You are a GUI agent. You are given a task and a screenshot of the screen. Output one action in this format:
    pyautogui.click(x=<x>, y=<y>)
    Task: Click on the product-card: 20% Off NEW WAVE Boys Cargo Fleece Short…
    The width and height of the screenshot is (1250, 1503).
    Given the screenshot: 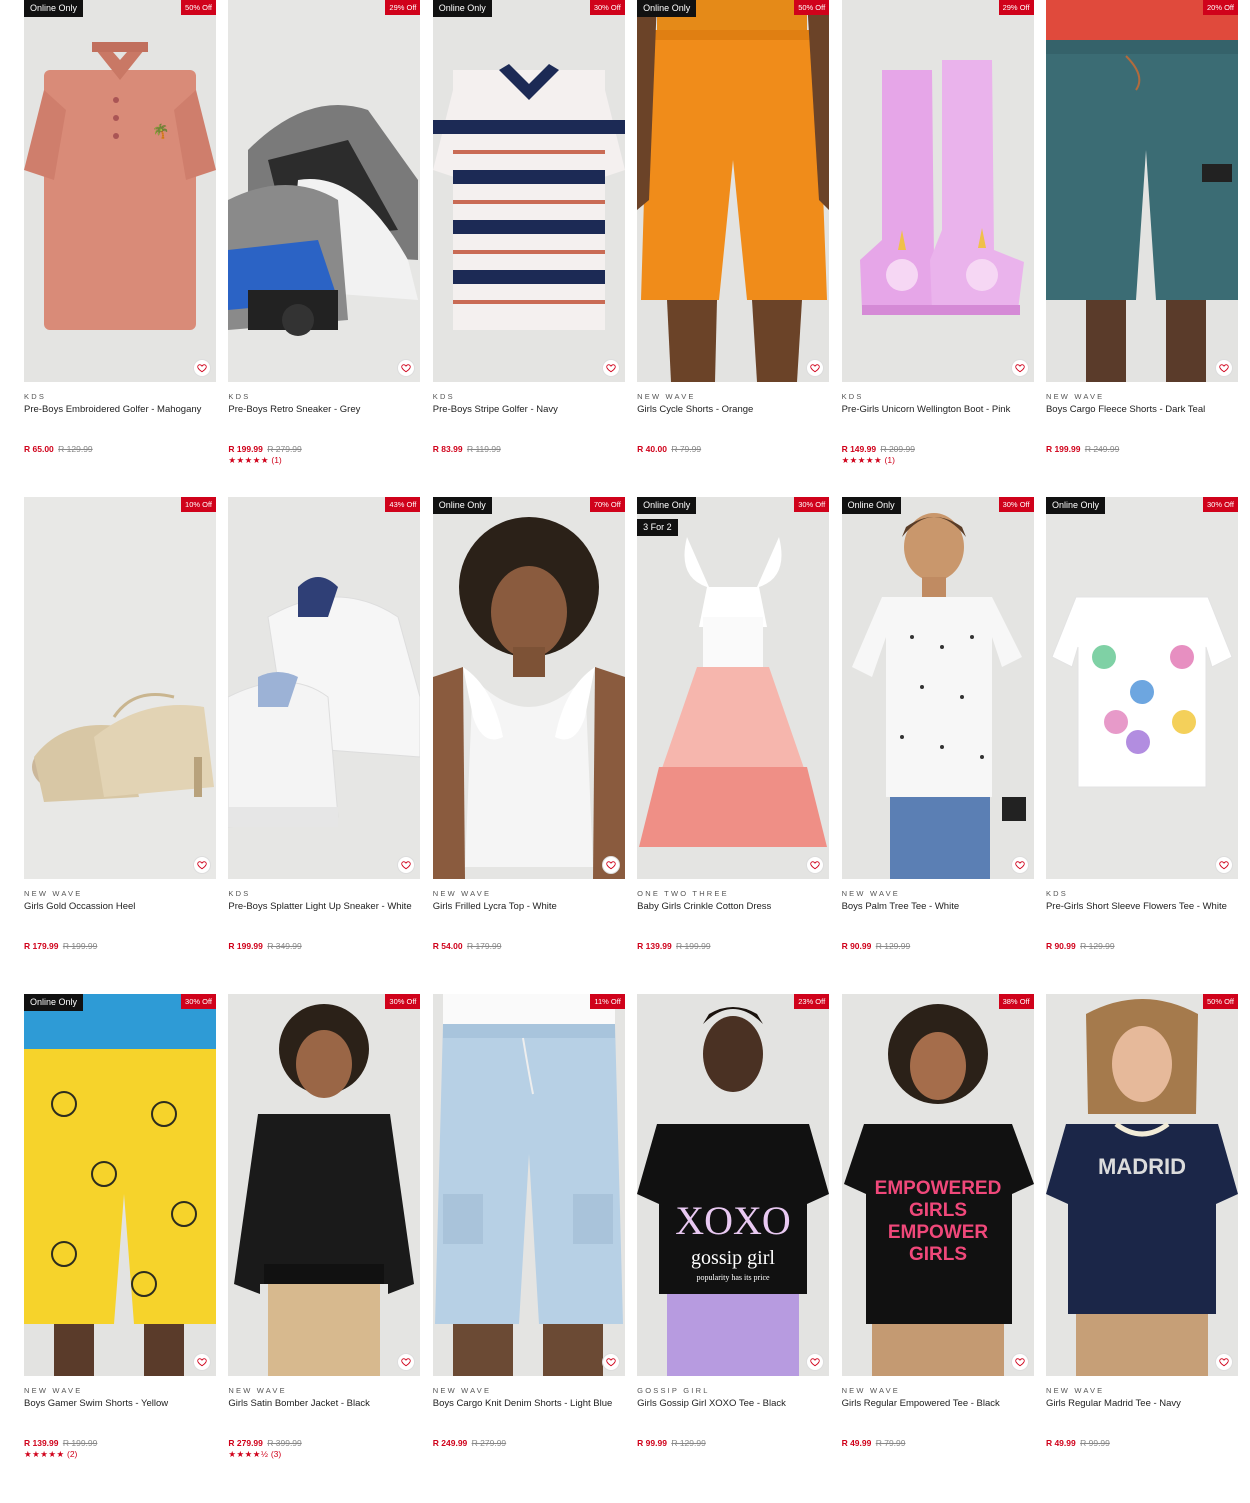 What is the action you would take?
    pyautogui.click(x=1141, y=248)
    